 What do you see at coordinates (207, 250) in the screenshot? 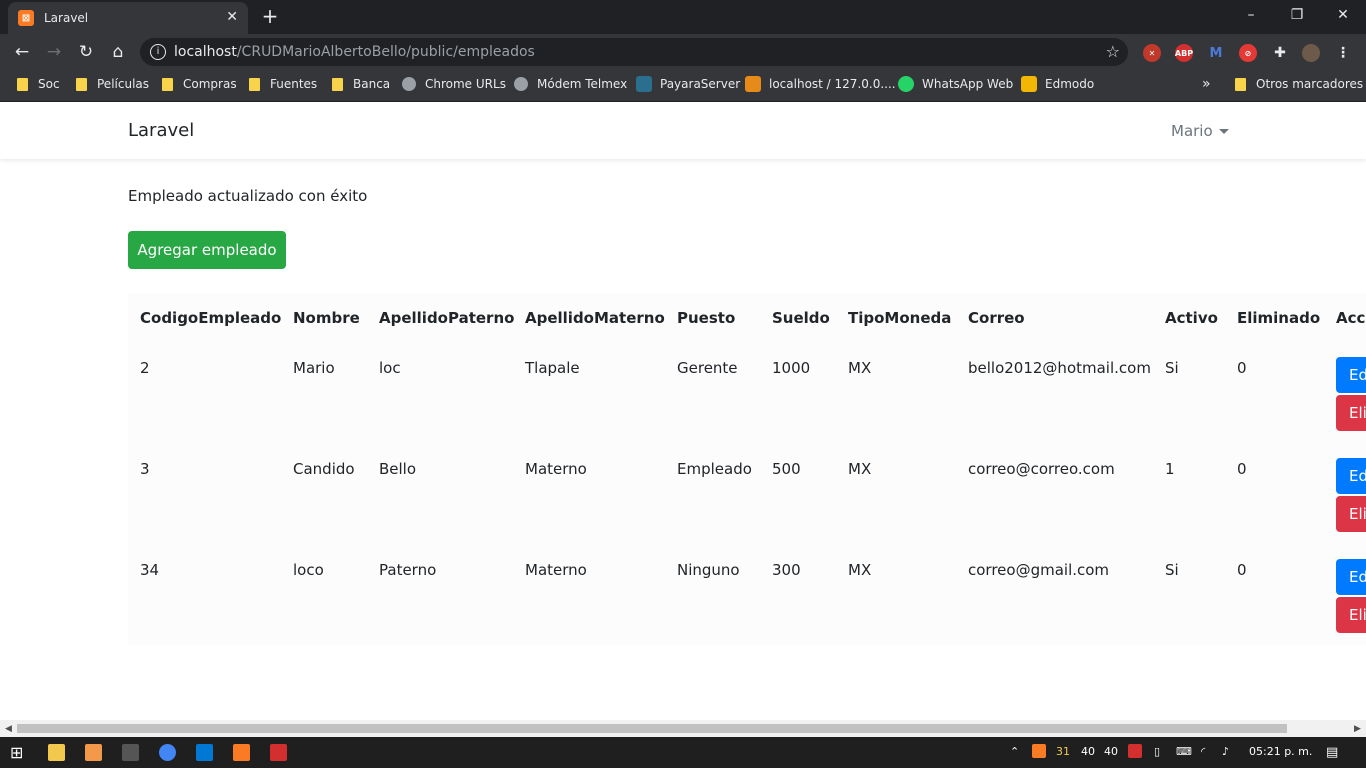
I see `add-employee-button: Agregar empleado` at bounding box center [207, 250].